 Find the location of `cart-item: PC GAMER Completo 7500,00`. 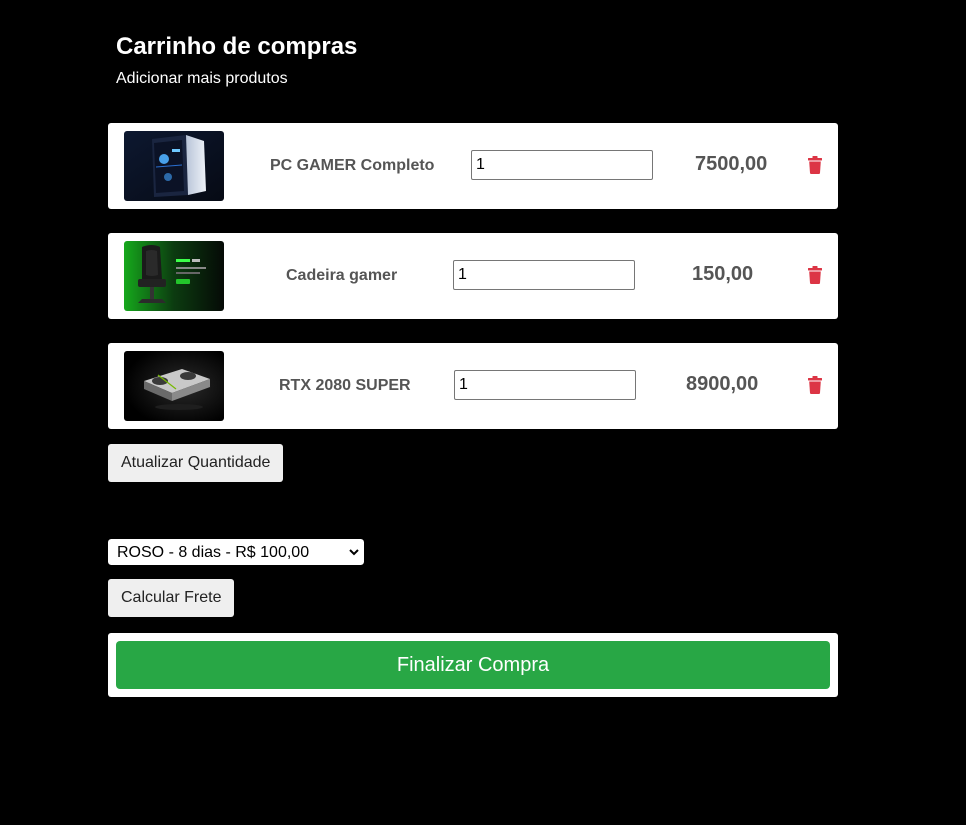

cart-item: PC GAMER Completo 7500,00 is located at coordinates (473, 166).